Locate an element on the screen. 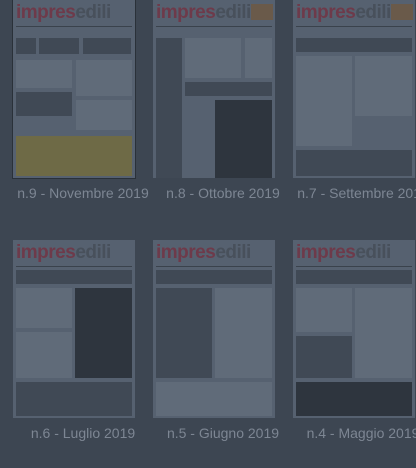 The height and width of the screenshot is (468, 416). issue-label: n.9 - Novembre 2019 is located at coordinates (83, 193).